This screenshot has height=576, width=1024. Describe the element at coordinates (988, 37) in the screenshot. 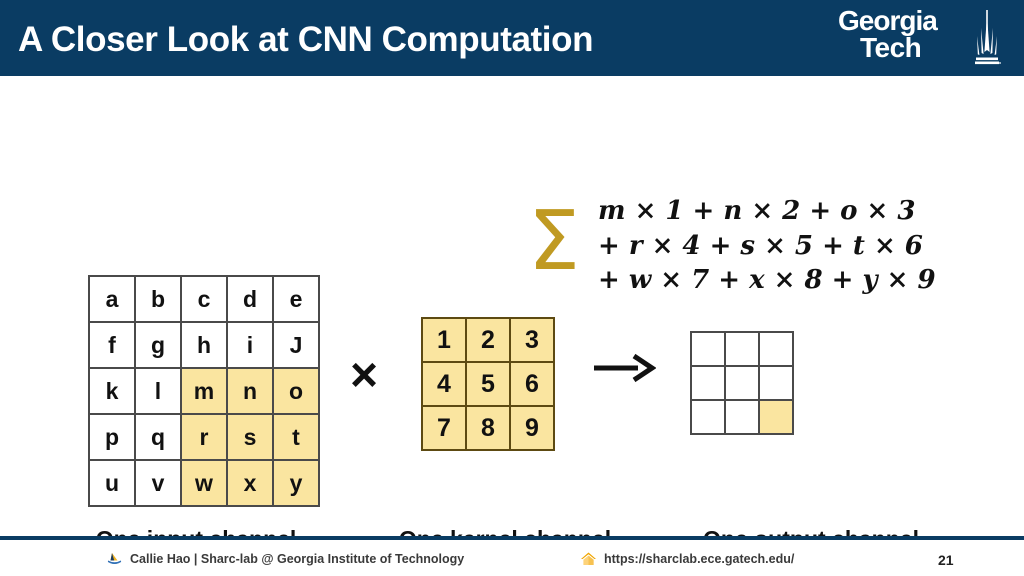

I see `tech-tower-icon` at that location.